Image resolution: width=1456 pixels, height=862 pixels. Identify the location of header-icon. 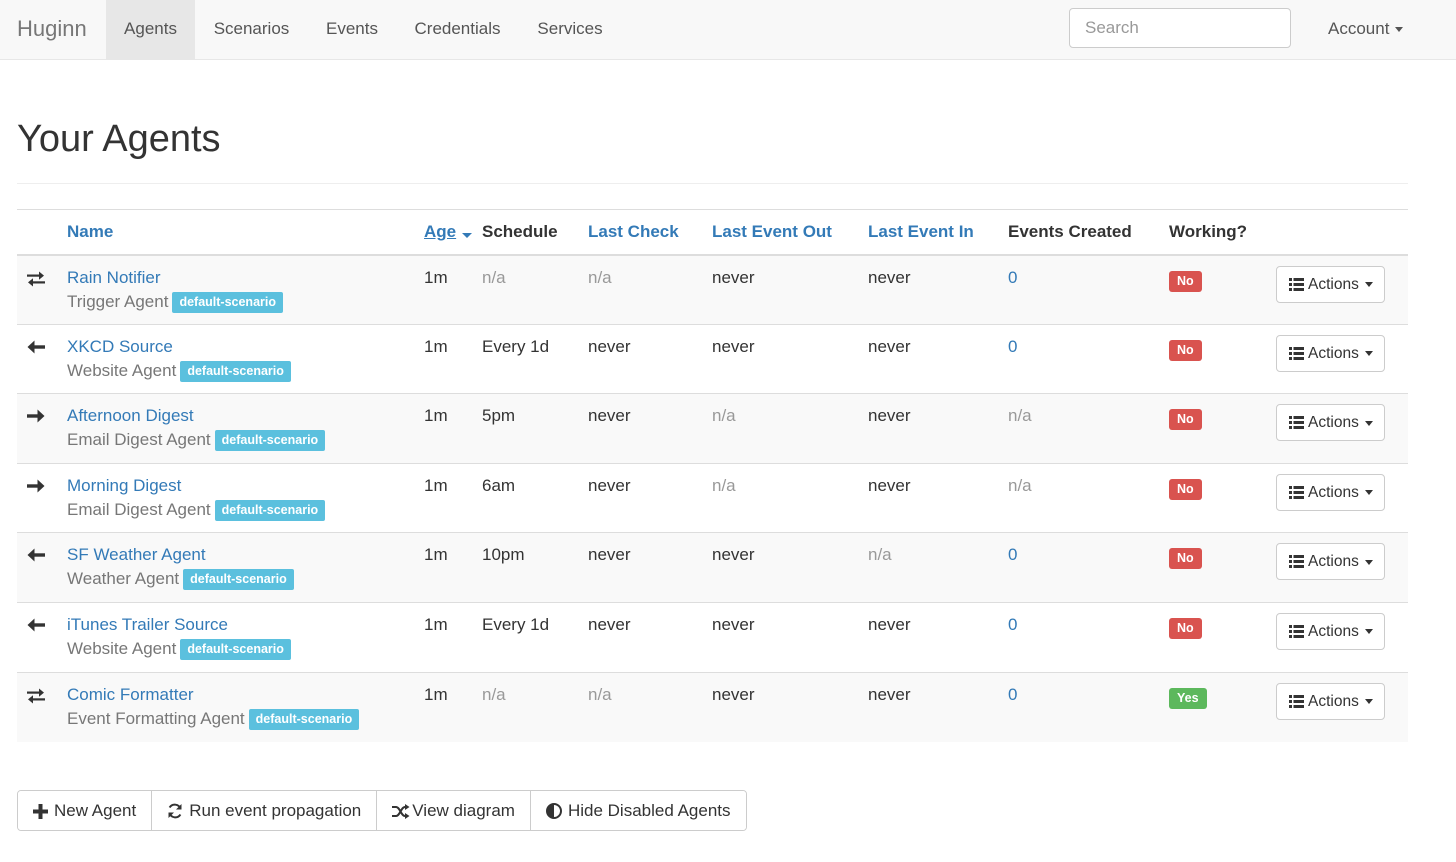
(42, 232).